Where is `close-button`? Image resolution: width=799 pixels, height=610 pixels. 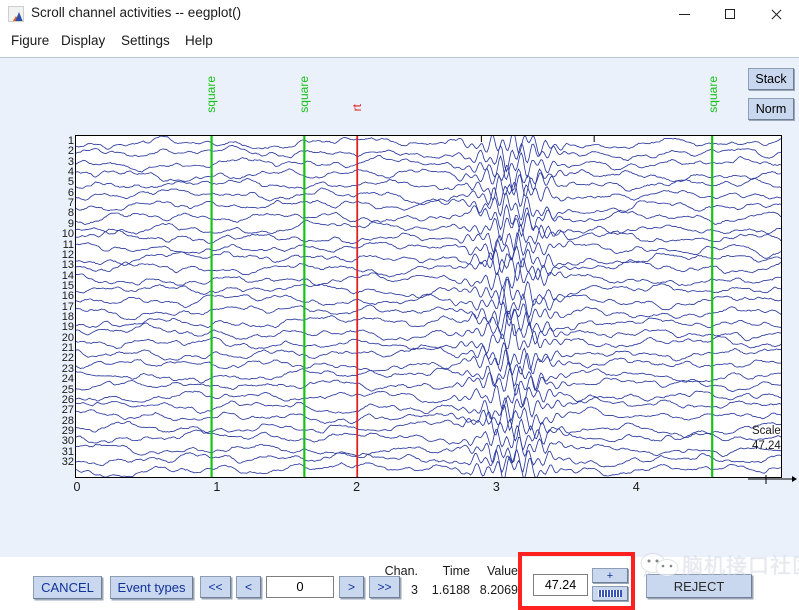 close-button is located at coordinates (776, 14).